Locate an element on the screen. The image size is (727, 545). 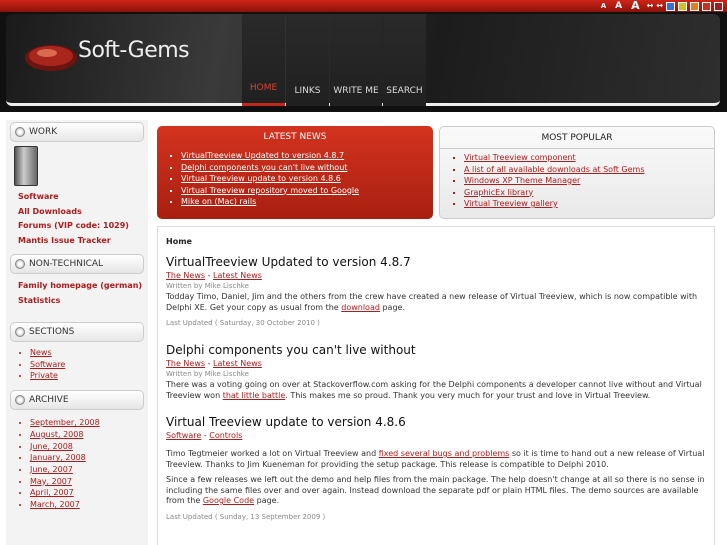
main-nav: HOME LINKS WRITE ME SEARCH is located at coordinates (334, 60).